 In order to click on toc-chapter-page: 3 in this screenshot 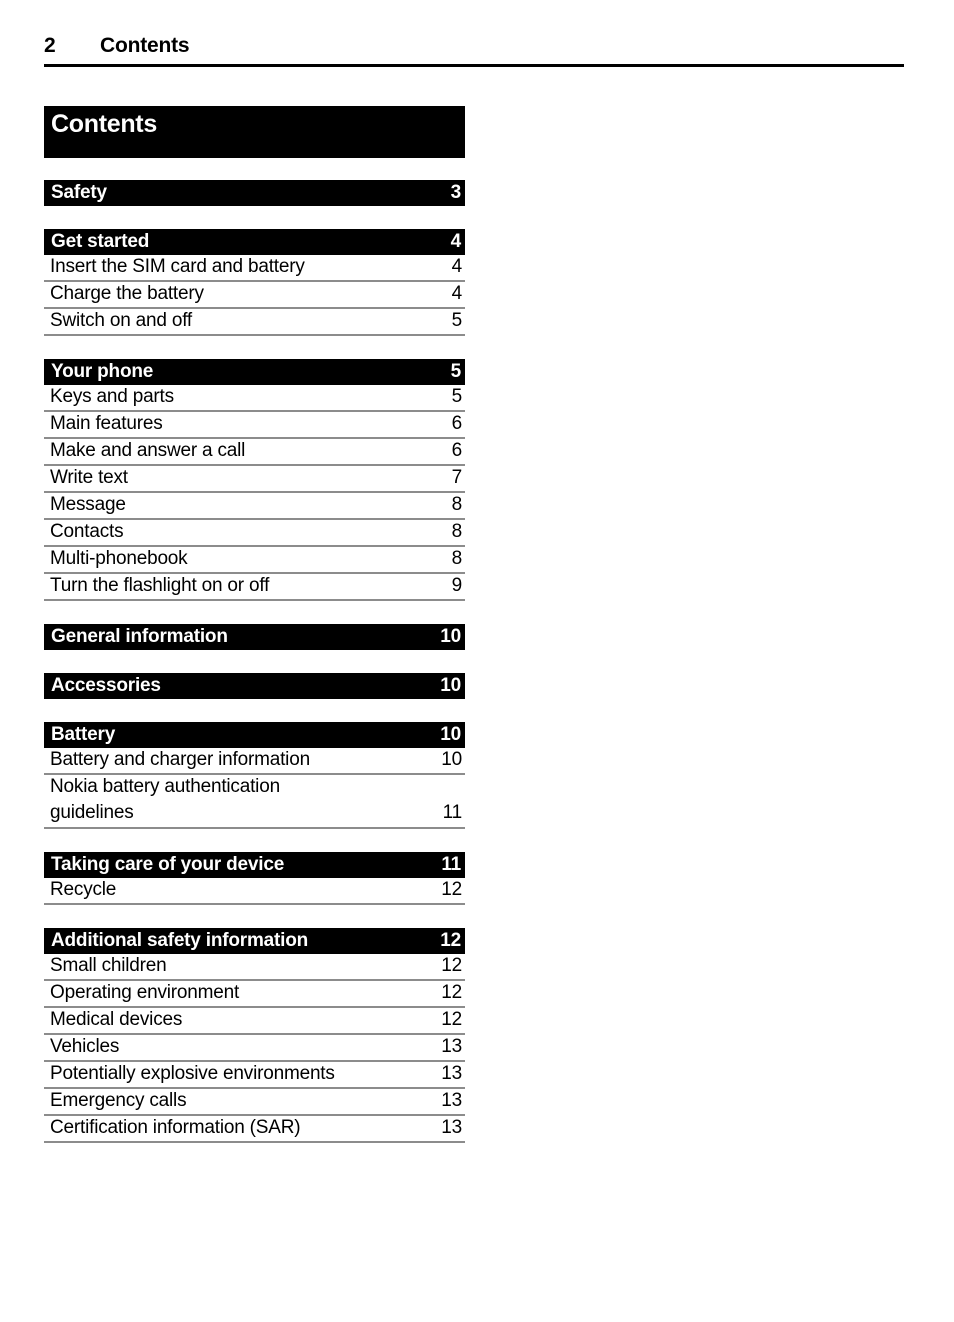, I will do `click(456, 192)`.